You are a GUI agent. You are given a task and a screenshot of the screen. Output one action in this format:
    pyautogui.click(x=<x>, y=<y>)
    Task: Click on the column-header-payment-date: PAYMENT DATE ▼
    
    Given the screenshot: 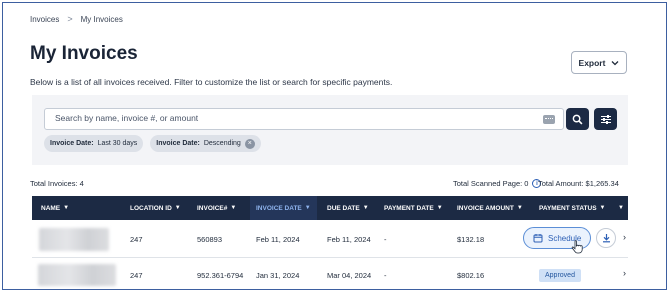 What is the action you would take?
    pyautogui.click(x=413, y=208)
    